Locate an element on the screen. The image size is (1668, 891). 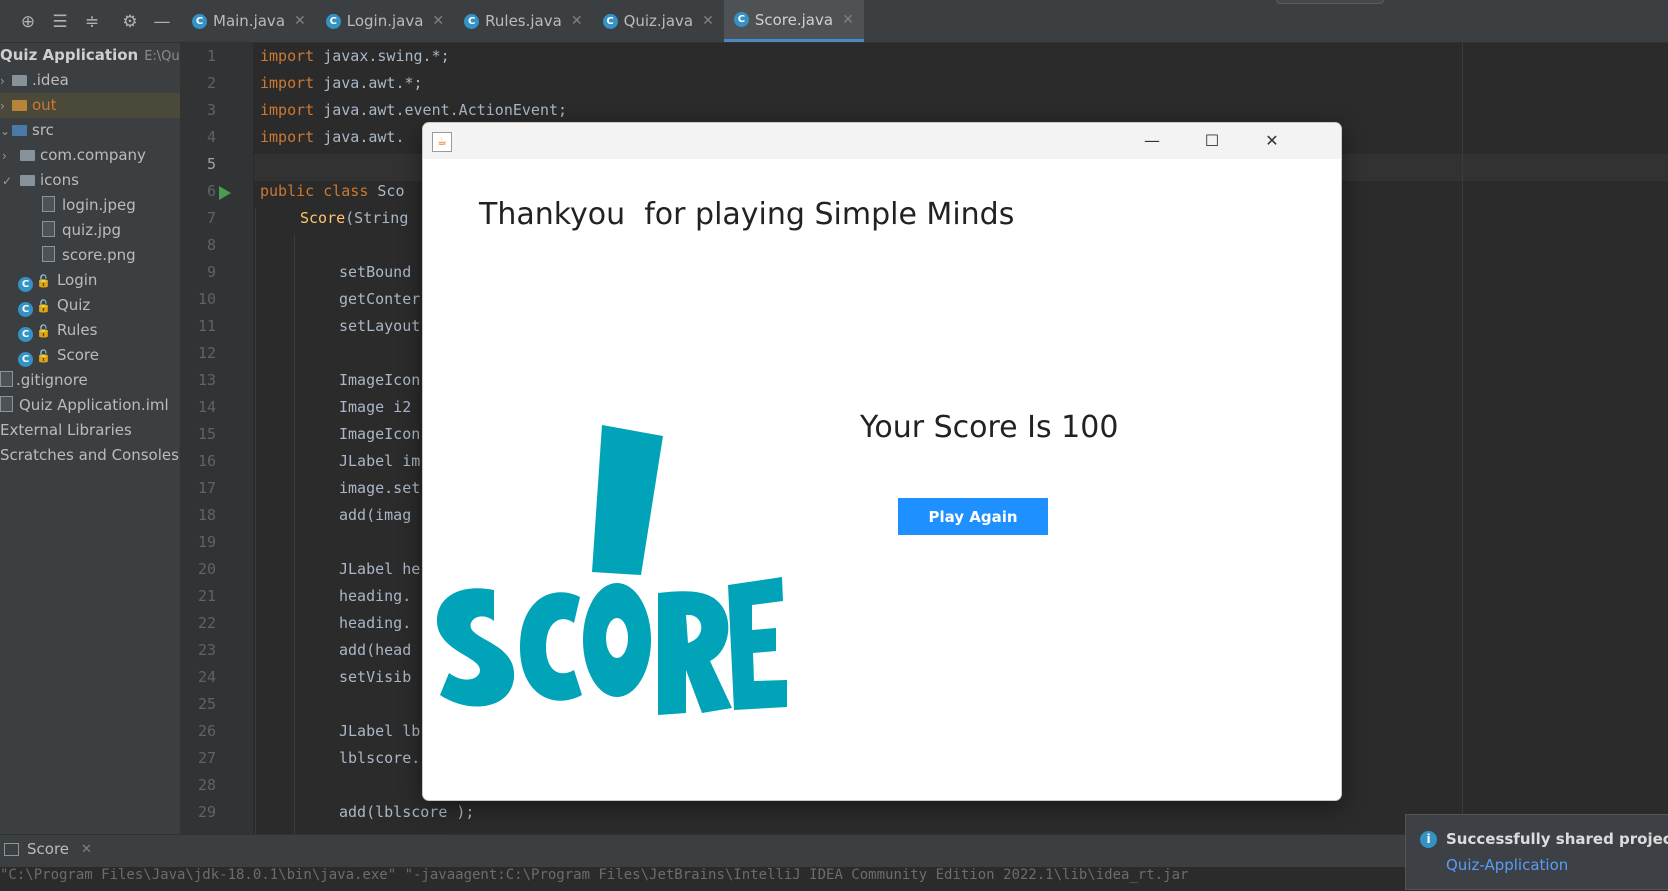
code-line-11: setLayout is located at coordinates (380, 326).